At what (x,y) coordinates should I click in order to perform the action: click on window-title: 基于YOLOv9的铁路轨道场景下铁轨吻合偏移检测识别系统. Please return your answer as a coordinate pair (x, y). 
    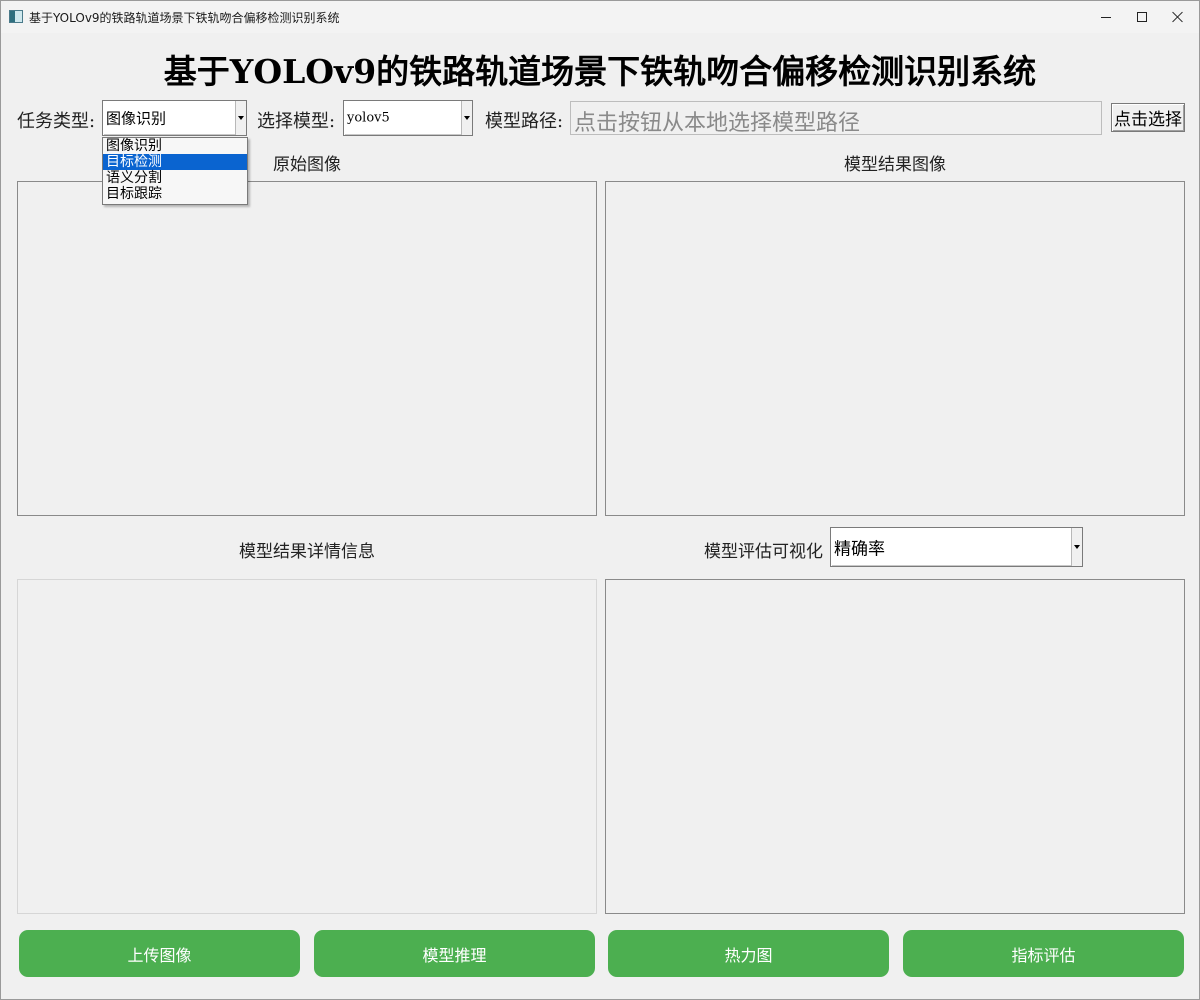
    Looking at the image, I should click on (184, 18).